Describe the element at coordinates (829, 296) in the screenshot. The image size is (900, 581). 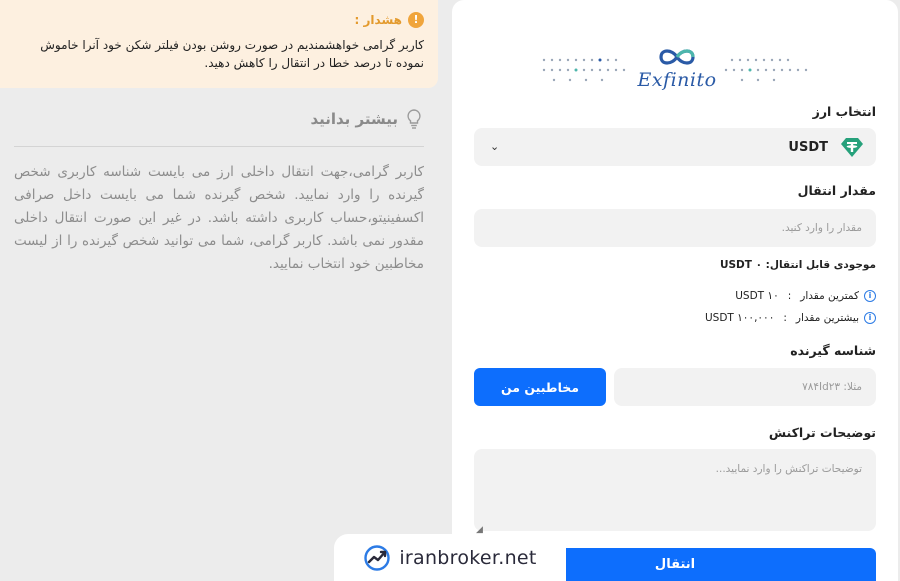
I see `min-limit-label: کمترین مقدار` at that location.